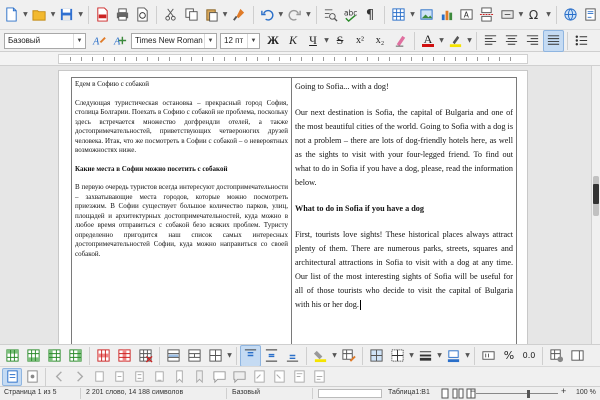 The height and width of the screenshot is (400, 600). I want to click on special-character-icon: Ω, so click(534, 15).